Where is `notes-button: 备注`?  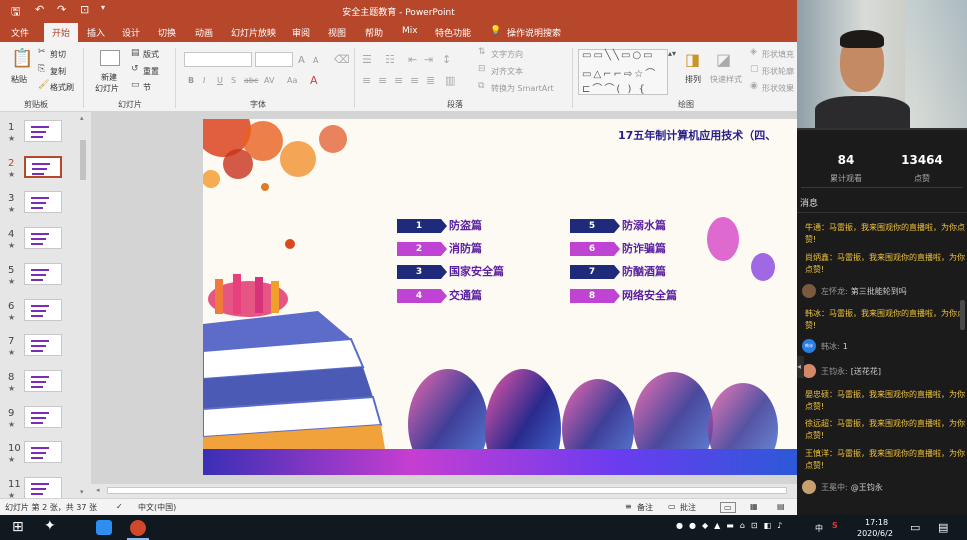
notes-button: 备注 is located at coordinates (645, 507).